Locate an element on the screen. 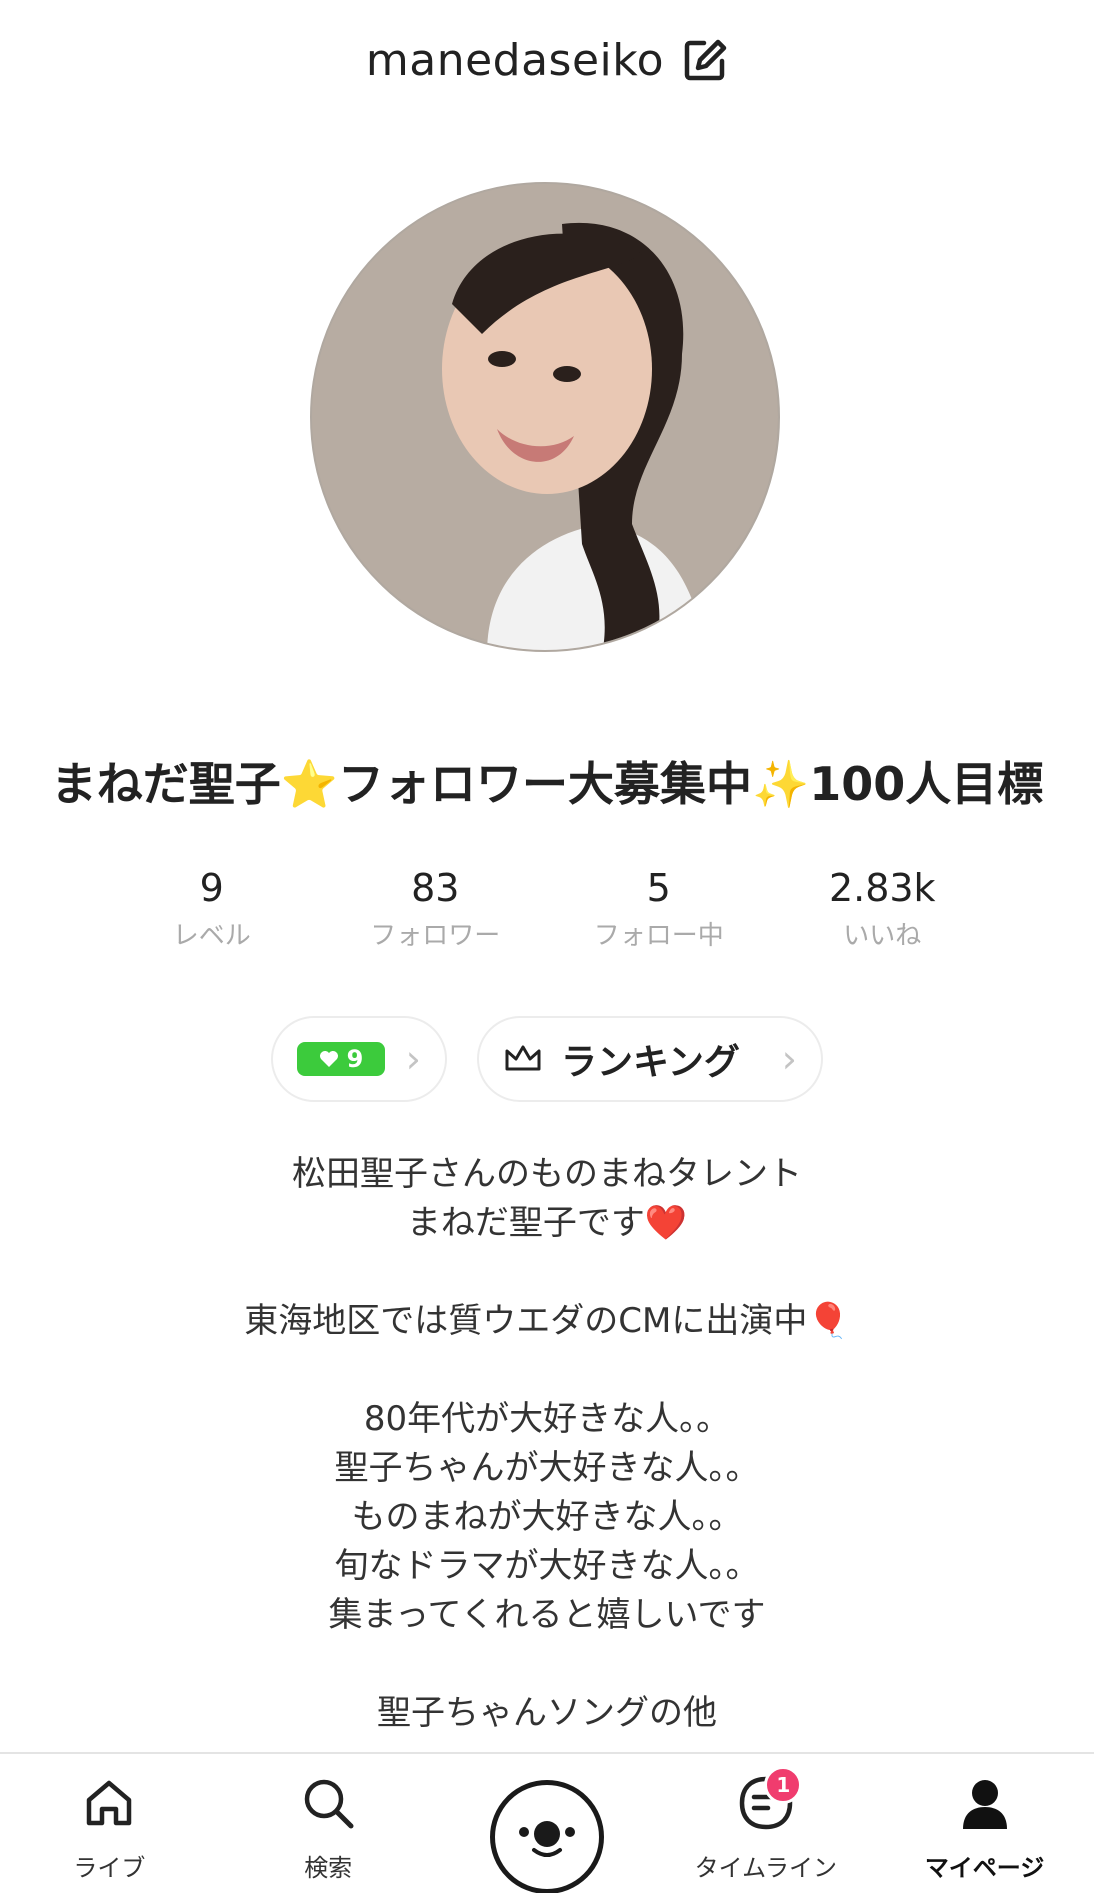 Image resolution: width=1094 pixels, height=1893 pixels. nav-label: 検索 is located at coordinates (328, 1868).